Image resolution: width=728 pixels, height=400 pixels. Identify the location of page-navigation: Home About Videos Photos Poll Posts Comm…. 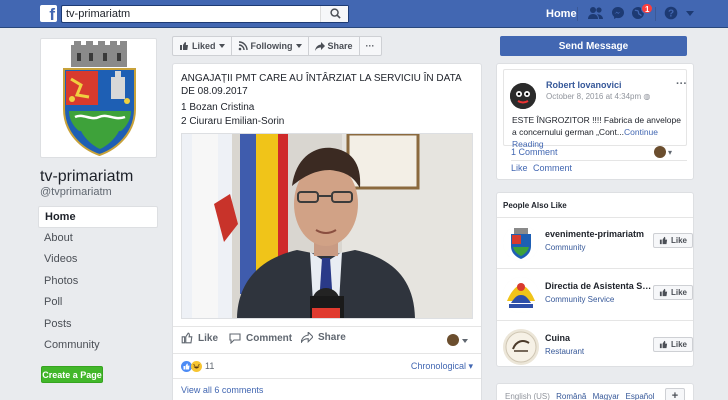
(98, 281).